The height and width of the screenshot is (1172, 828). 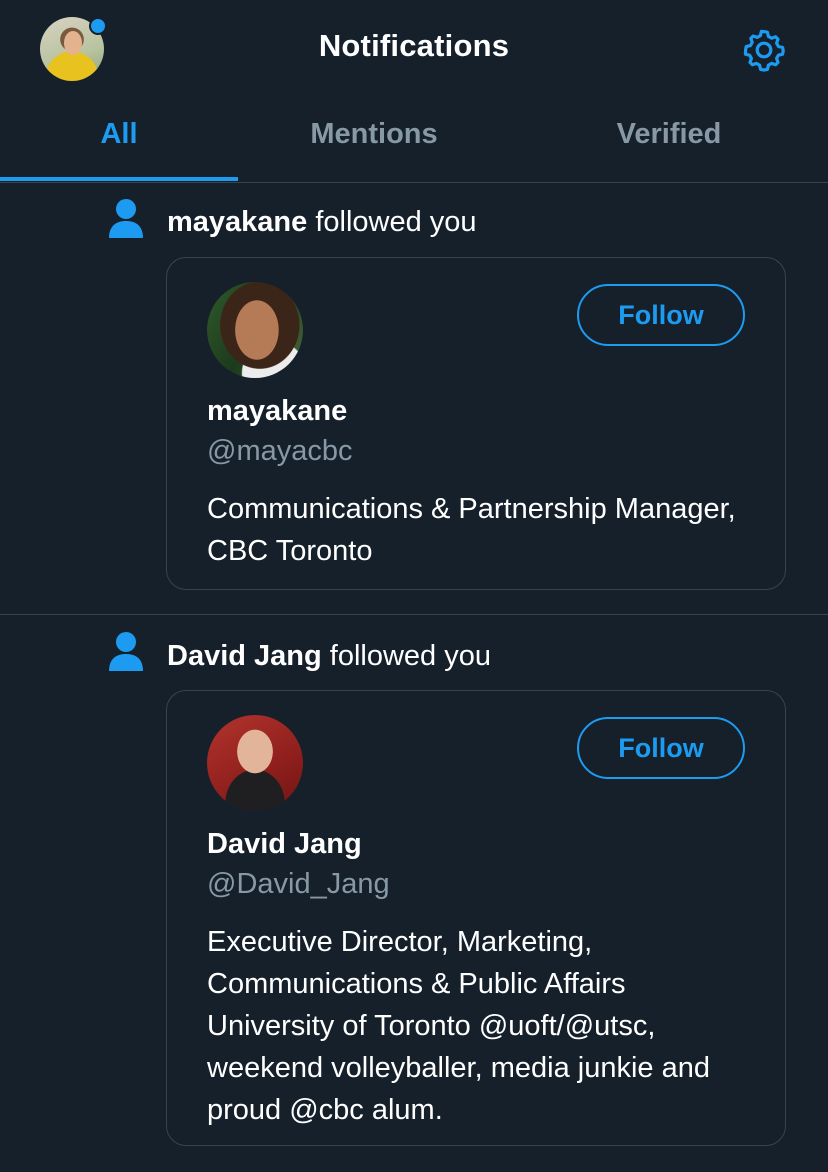 What do you see at coordinates (374, 134) in the screenshot?
I see `tab-mentions: Mentions` at bounding box center [374, 134].